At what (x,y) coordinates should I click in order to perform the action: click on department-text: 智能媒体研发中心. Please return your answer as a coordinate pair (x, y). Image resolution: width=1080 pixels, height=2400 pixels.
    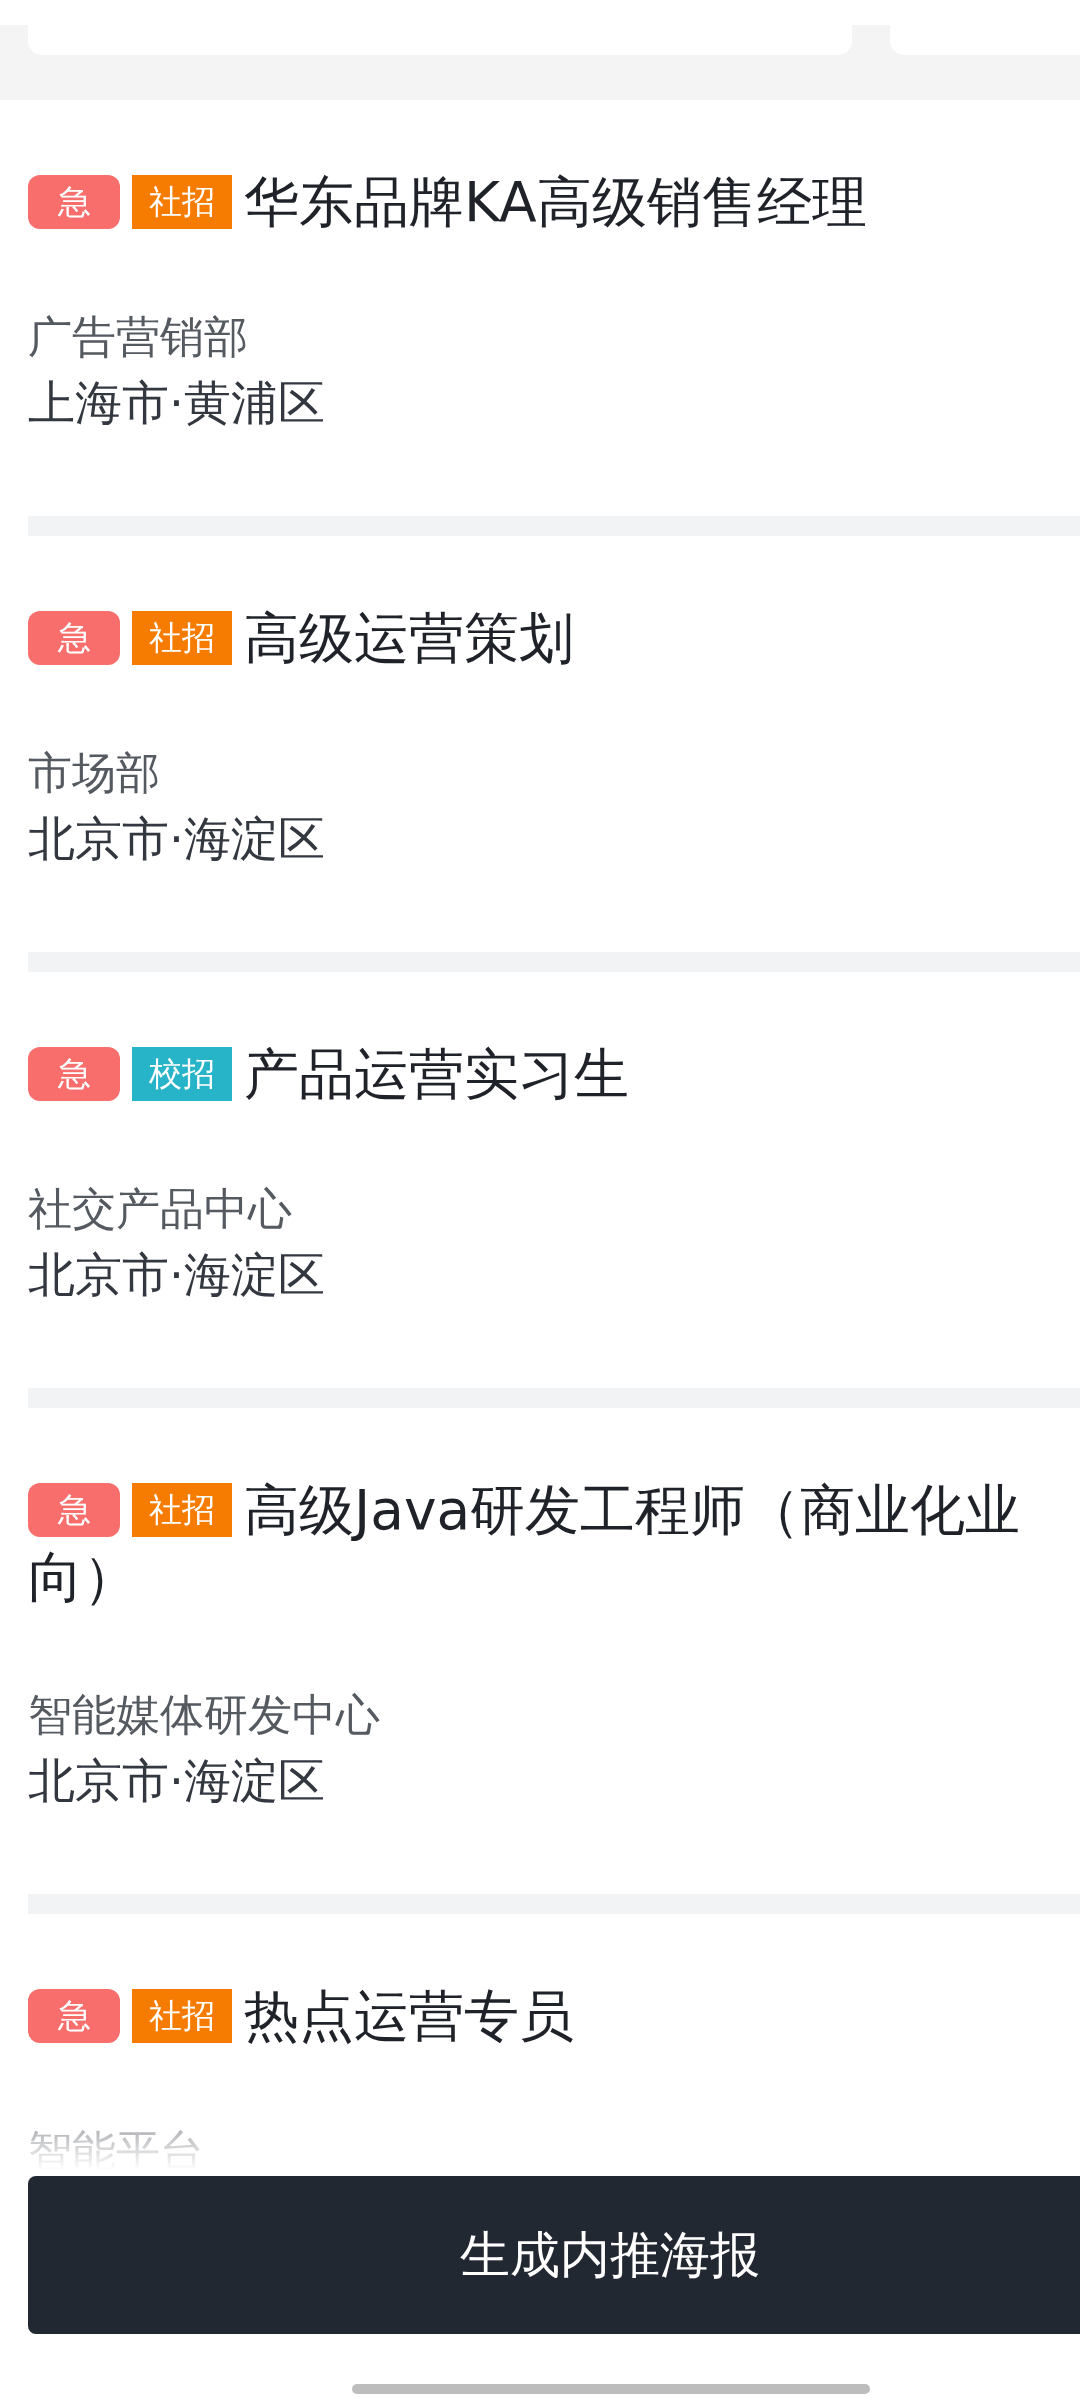
    Looking at the image, I should click on (204, 1715).